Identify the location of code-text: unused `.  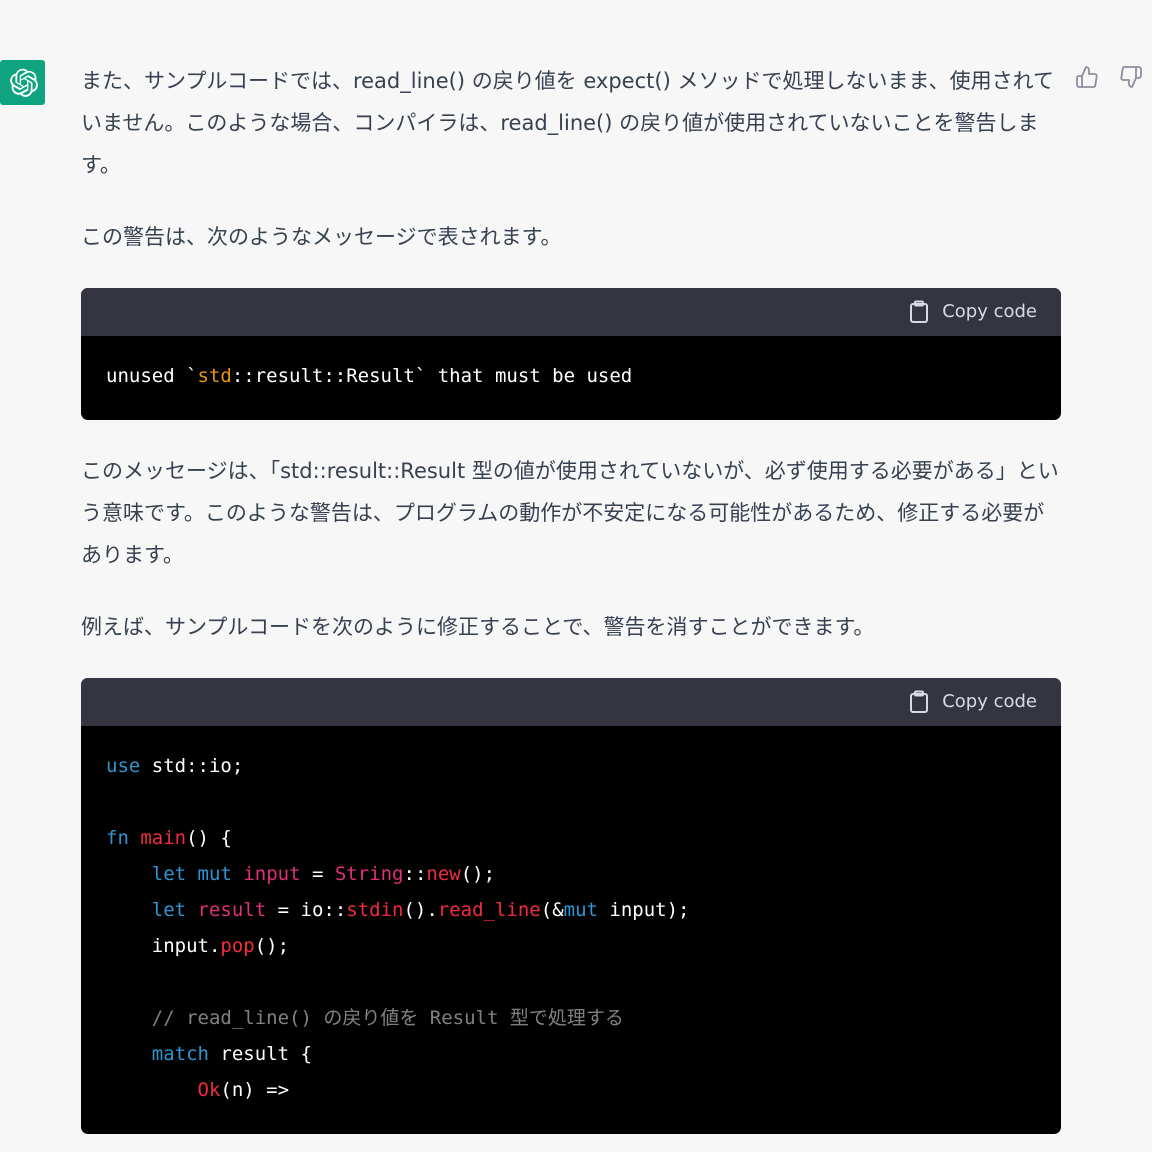
(152, 376).